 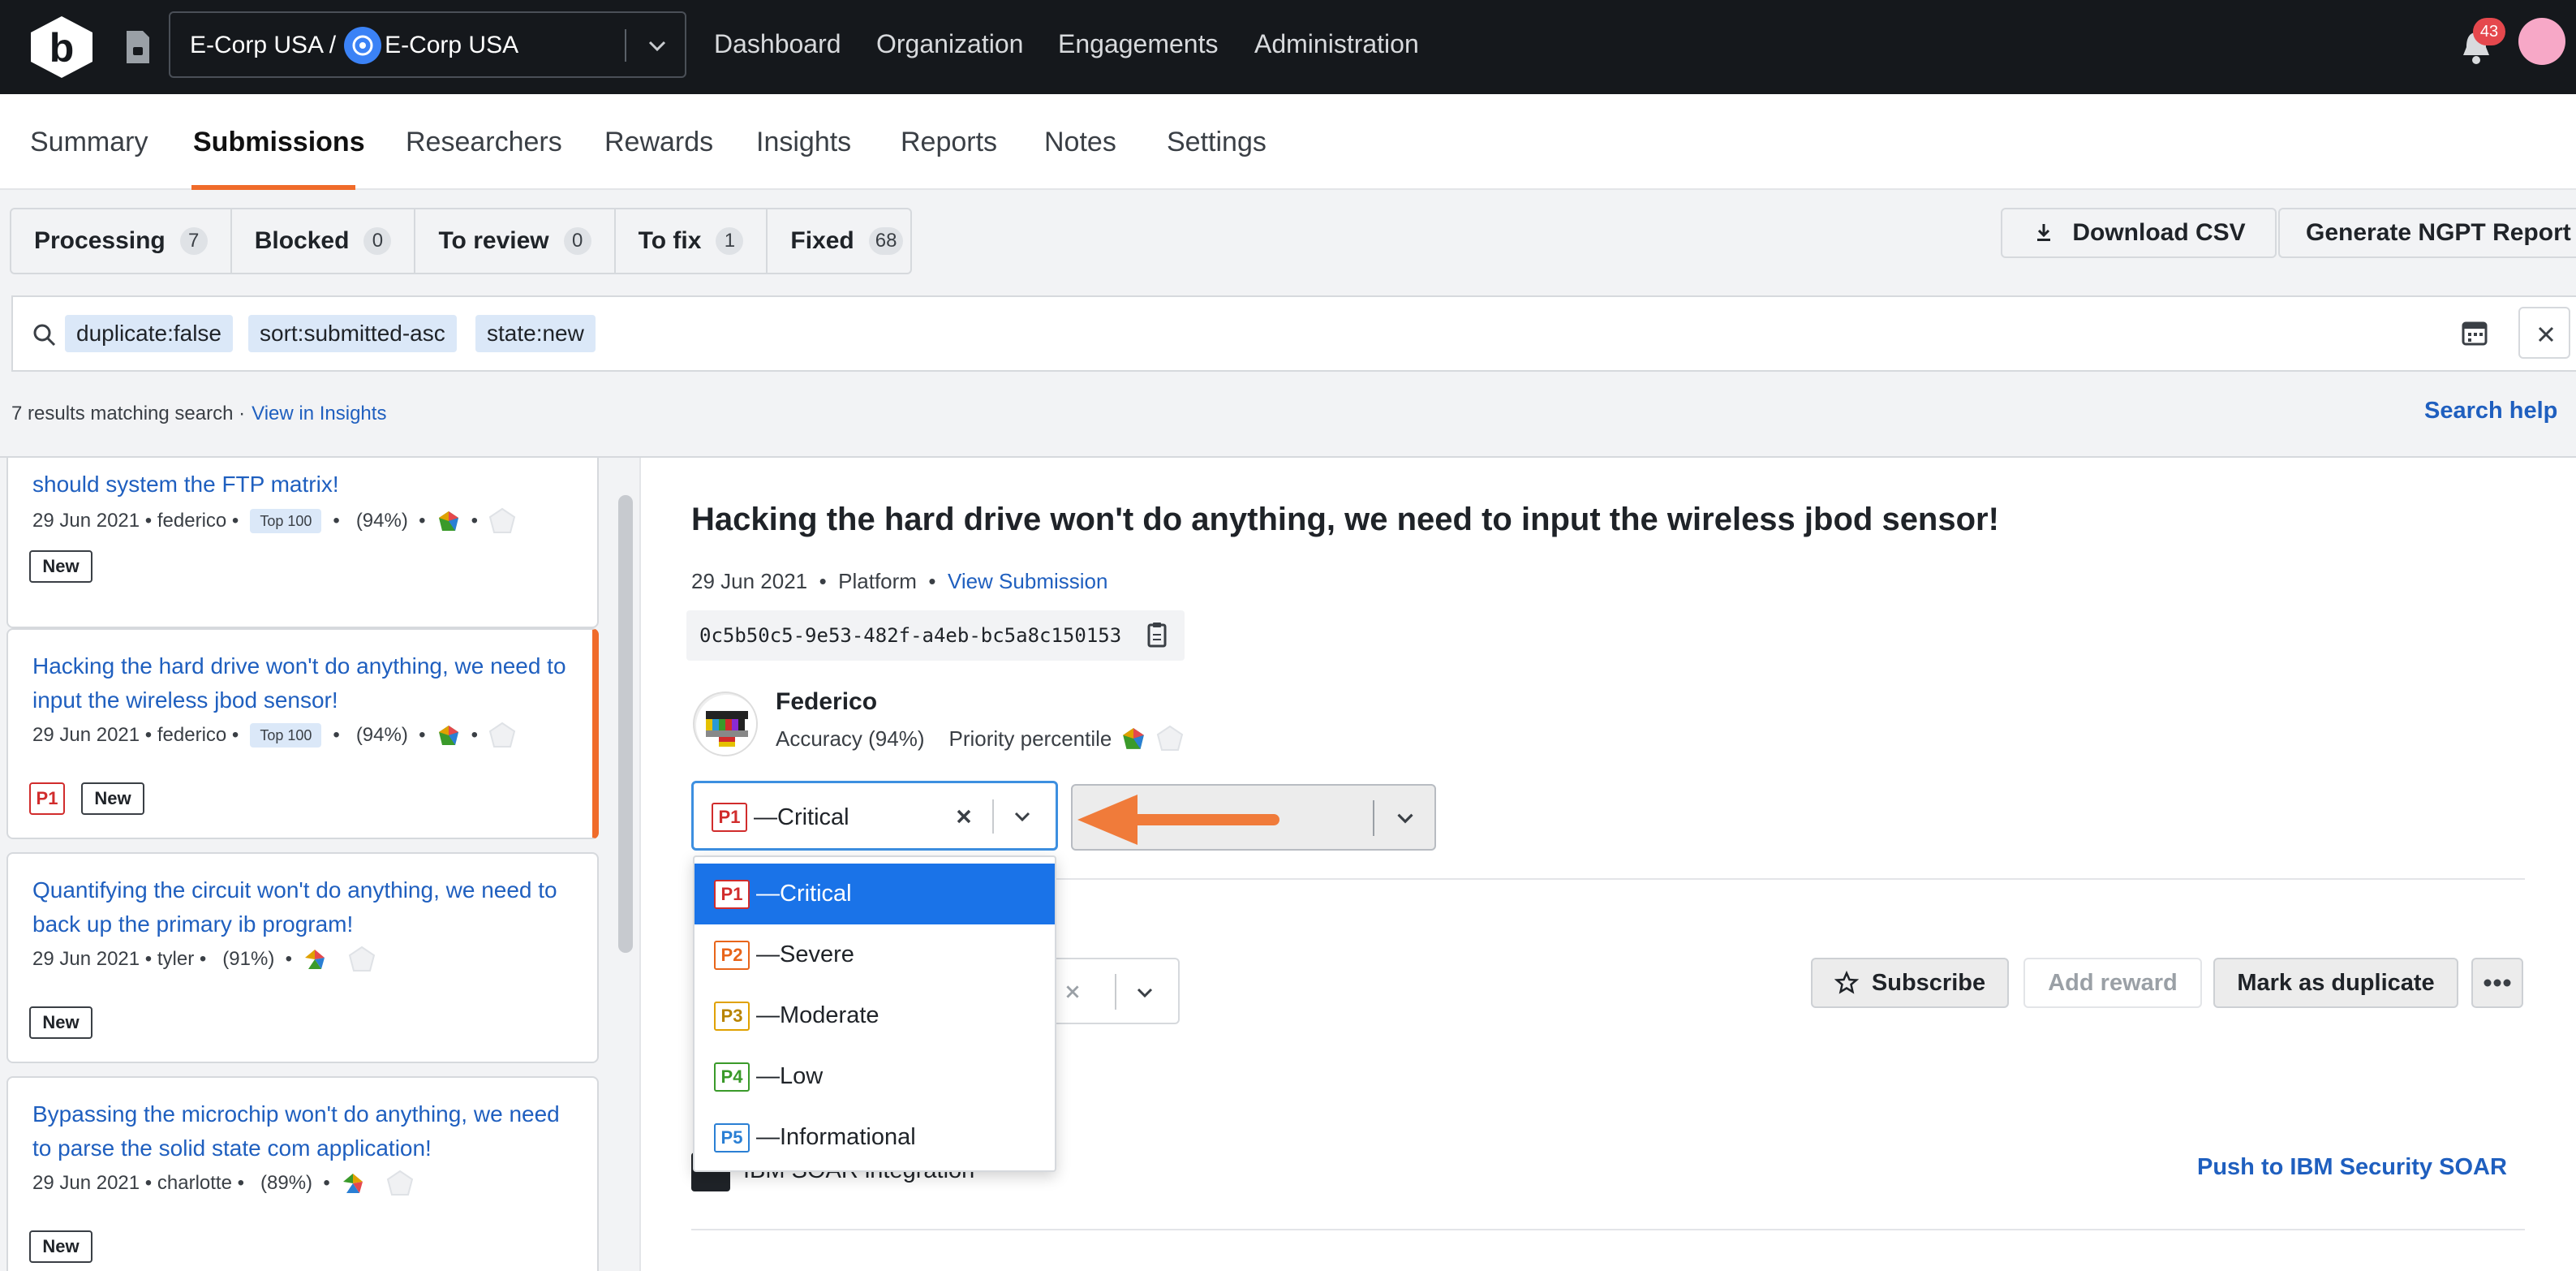 I want to click on close-icon, so click(x=2546, y=335).